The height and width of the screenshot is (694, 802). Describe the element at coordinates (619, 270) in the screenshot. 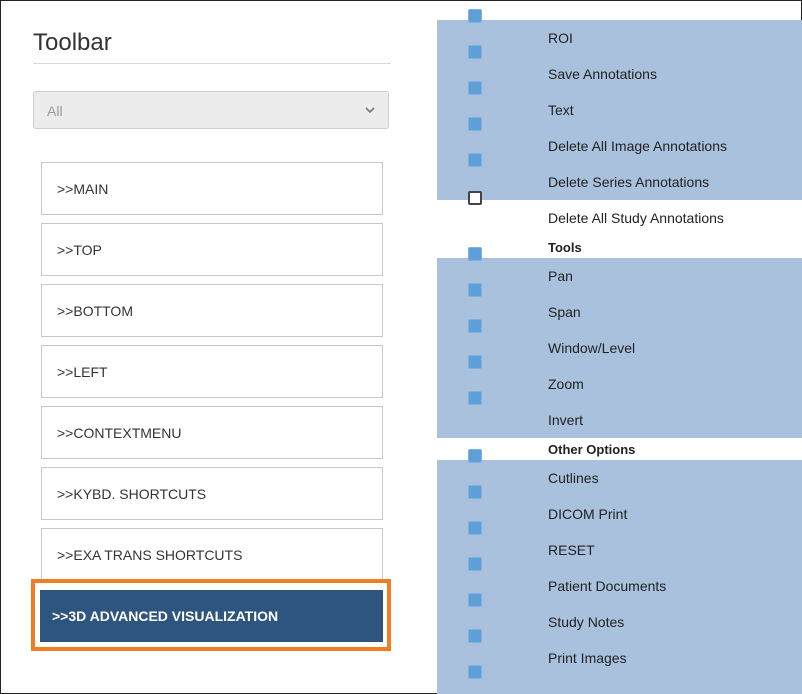

I see `option-row: Pan` at that location.